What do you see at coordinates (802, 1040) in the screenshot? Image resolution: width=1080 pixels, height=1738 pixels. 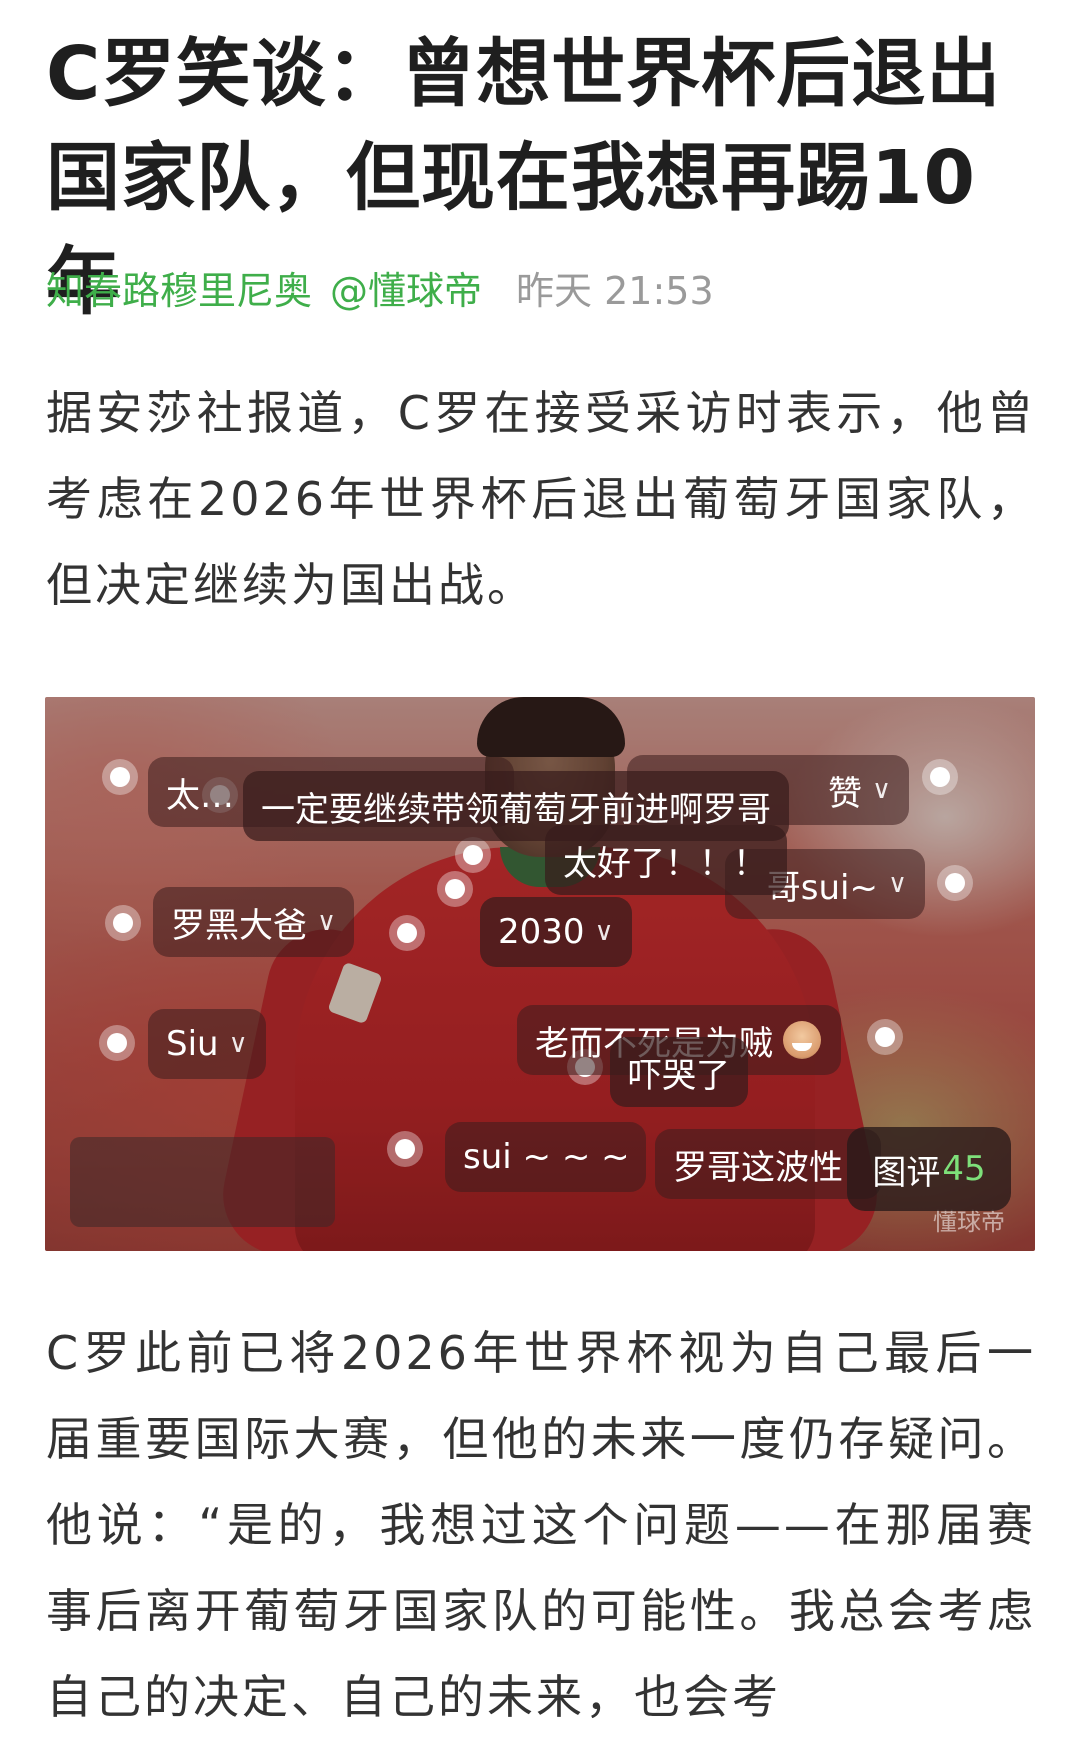 I see `emoji-face-icon` at bounding box center [802, 1040].